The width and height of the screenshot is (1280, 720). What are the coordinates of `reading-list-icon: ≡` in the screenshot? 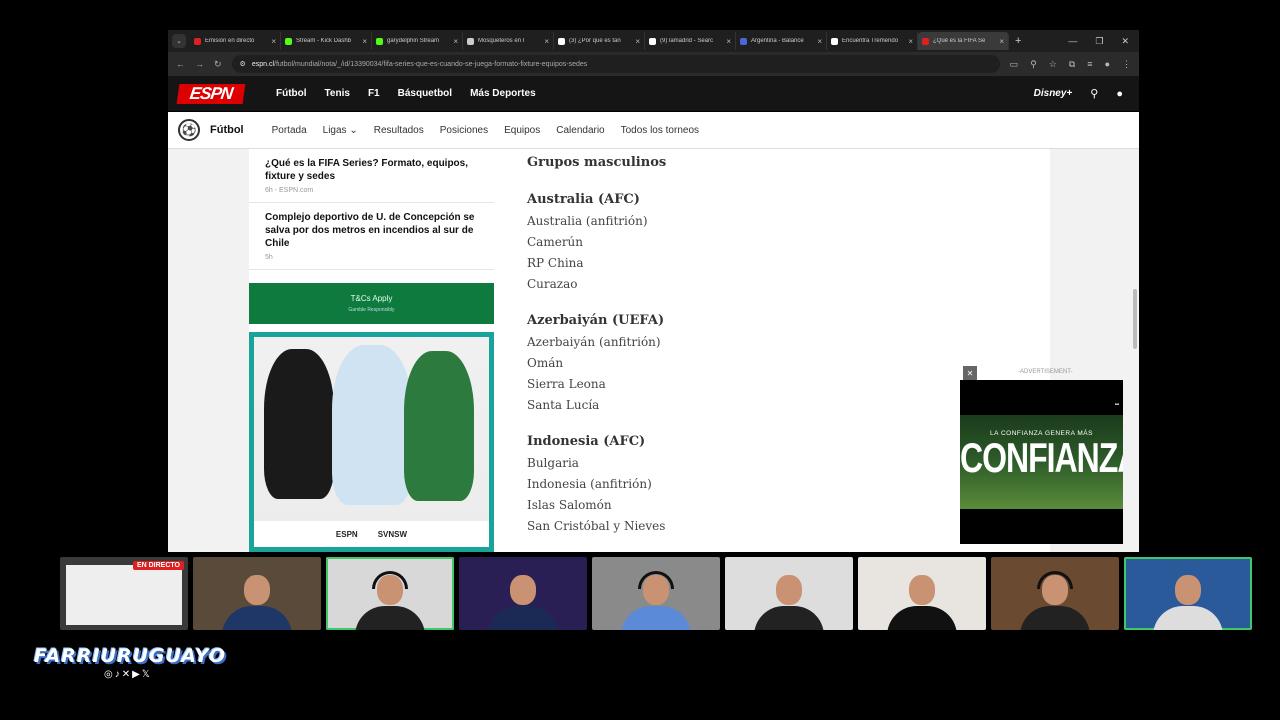 It's located at (1089, 64).